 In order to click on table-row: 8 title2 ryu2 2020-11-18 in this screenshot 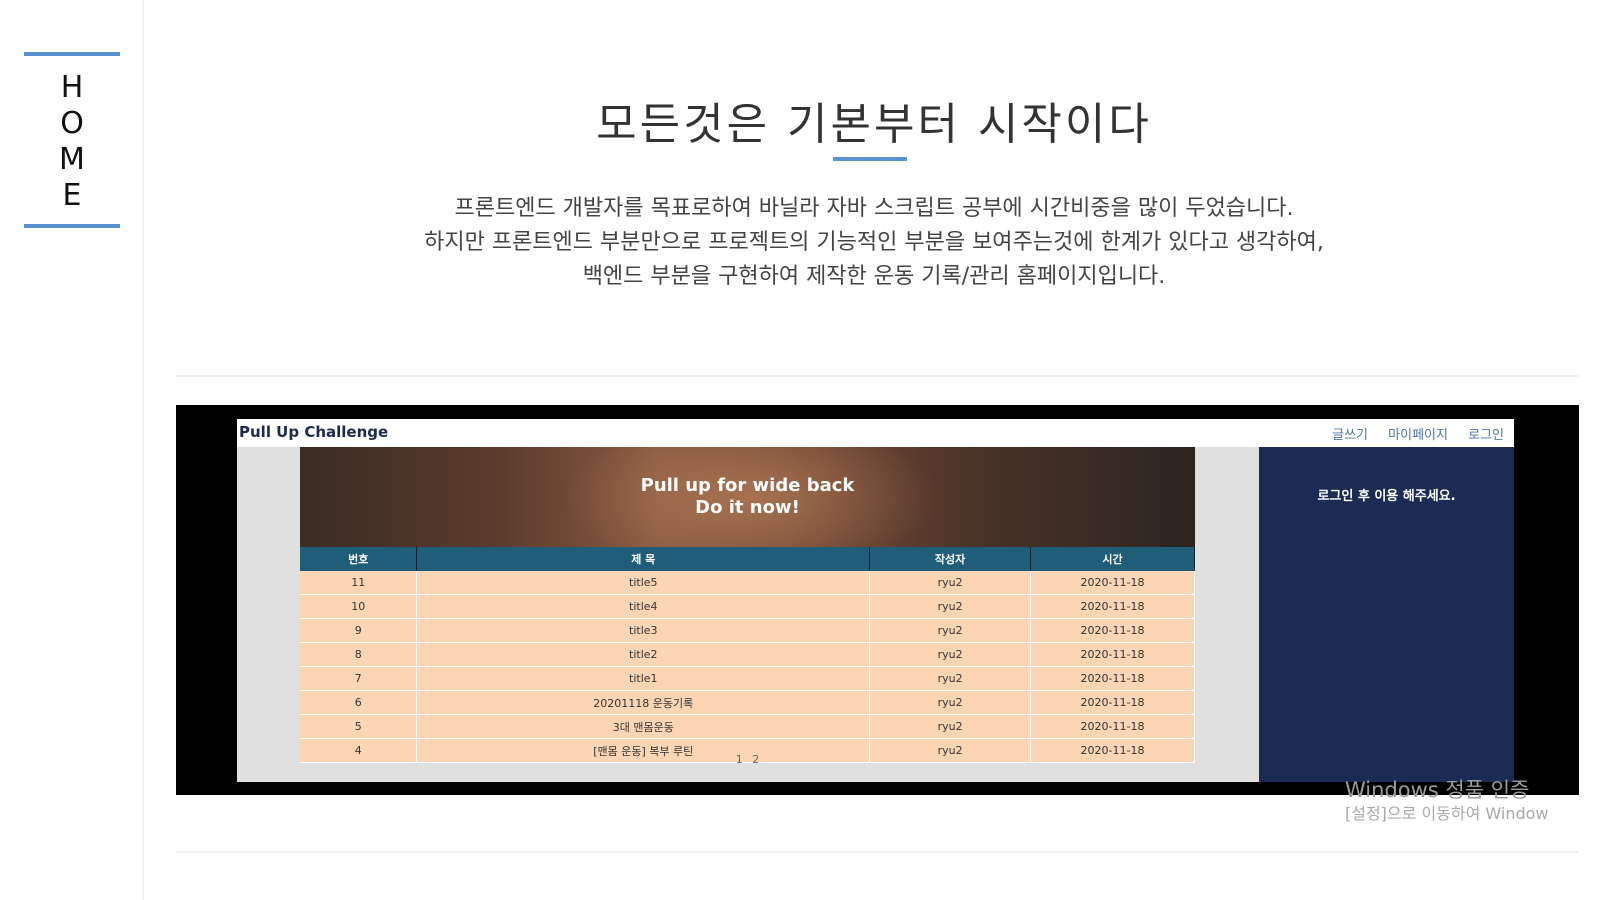, I will do `click(747, 654)`.